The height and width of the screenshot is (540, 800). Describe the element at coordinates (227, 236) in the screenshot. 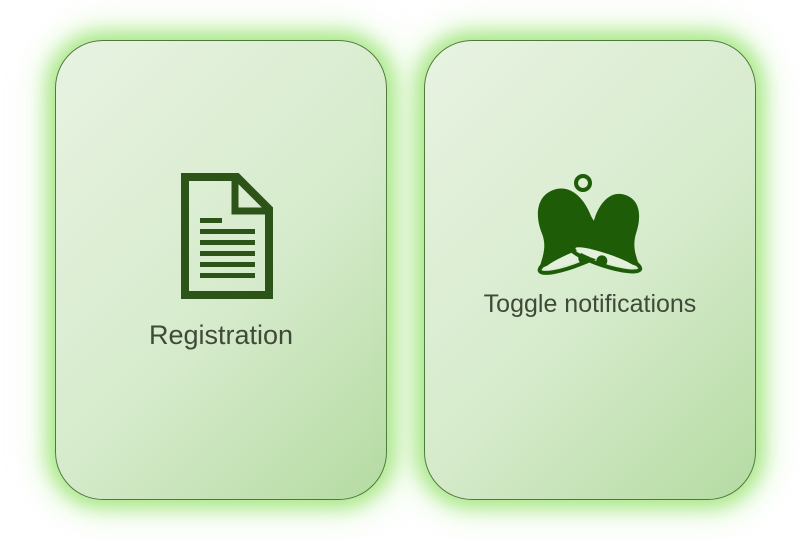

I see `document-icon` at that location.